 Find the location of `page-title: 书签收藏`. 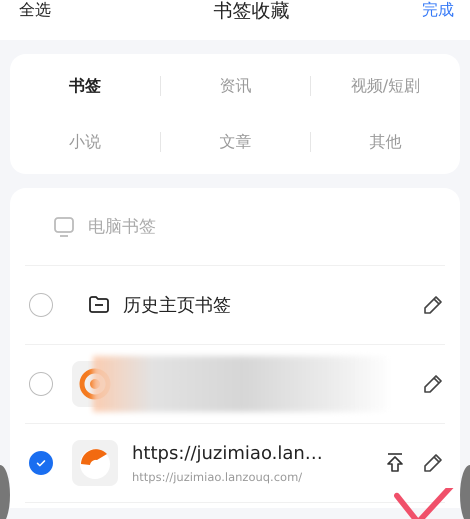

page-title: 书签收藏 is located at coordinates (252, 11).